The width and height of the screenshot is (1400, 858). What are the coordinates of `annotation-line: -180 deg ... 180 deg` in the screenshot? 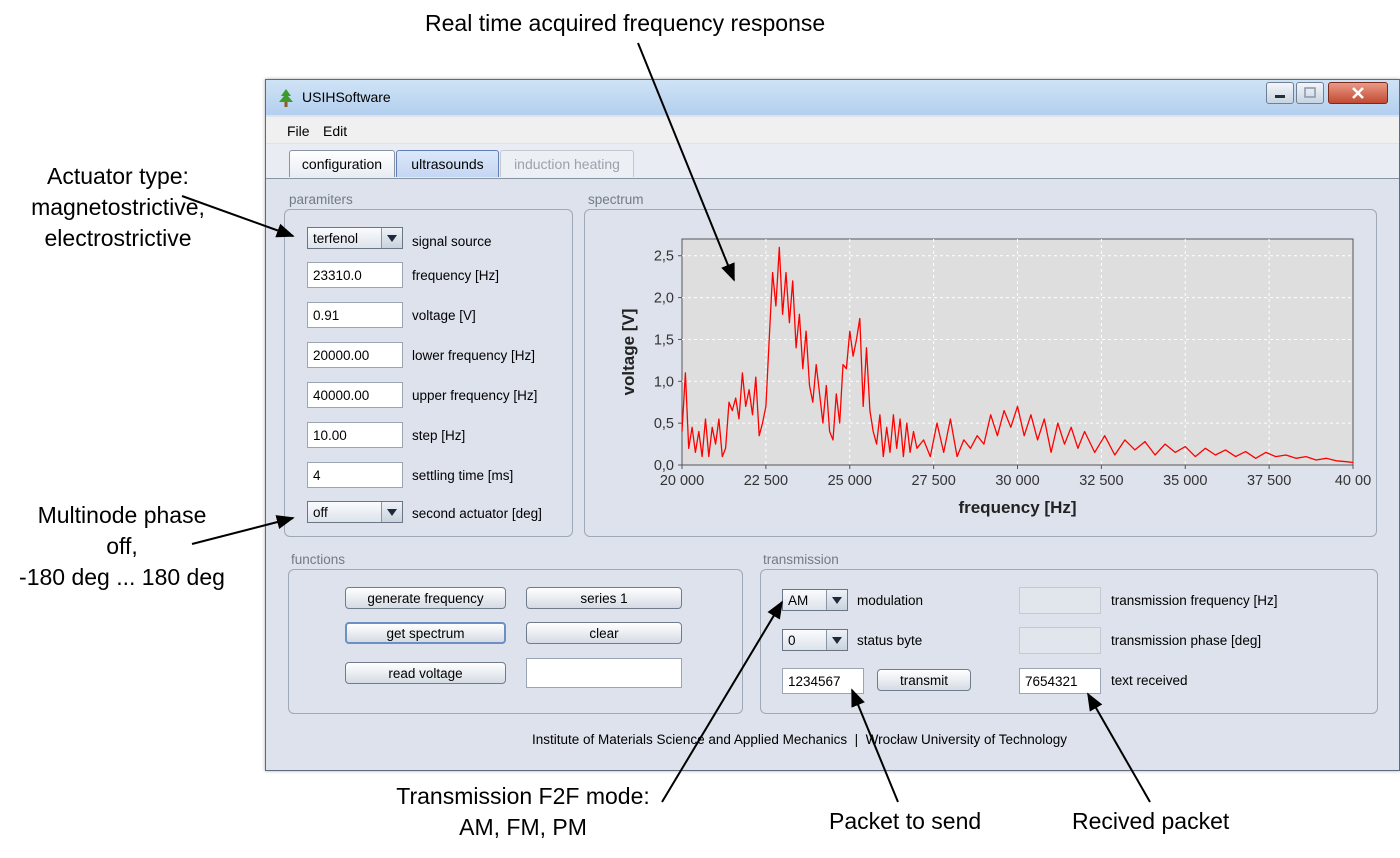 It's located at (122, 577).